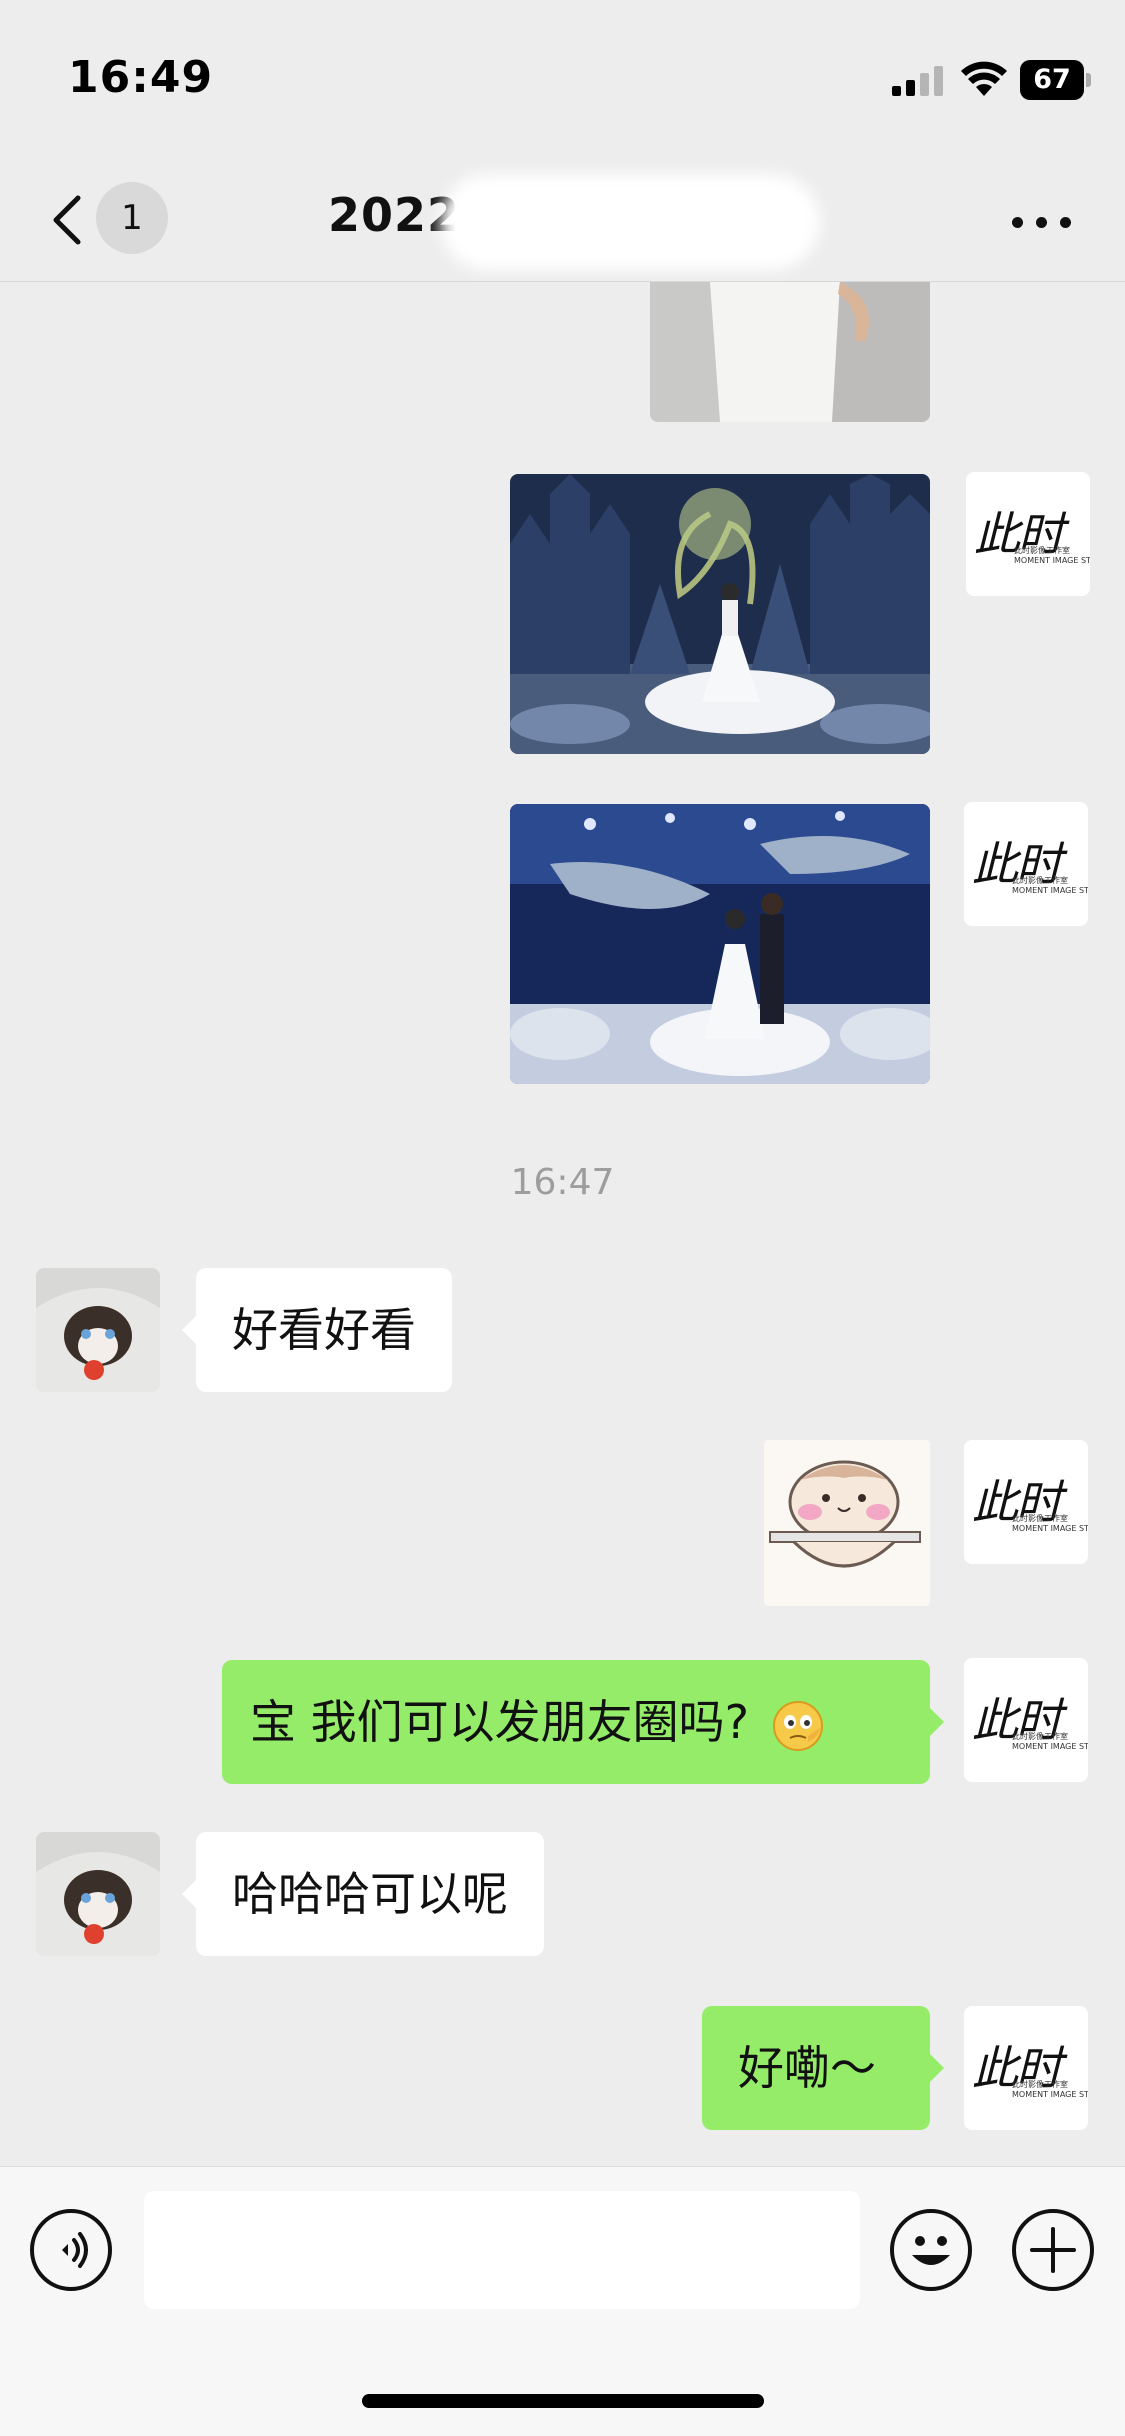 The image size is (1125, 2436). I want to click on chat-header: 1 2022, so click(562, 221).